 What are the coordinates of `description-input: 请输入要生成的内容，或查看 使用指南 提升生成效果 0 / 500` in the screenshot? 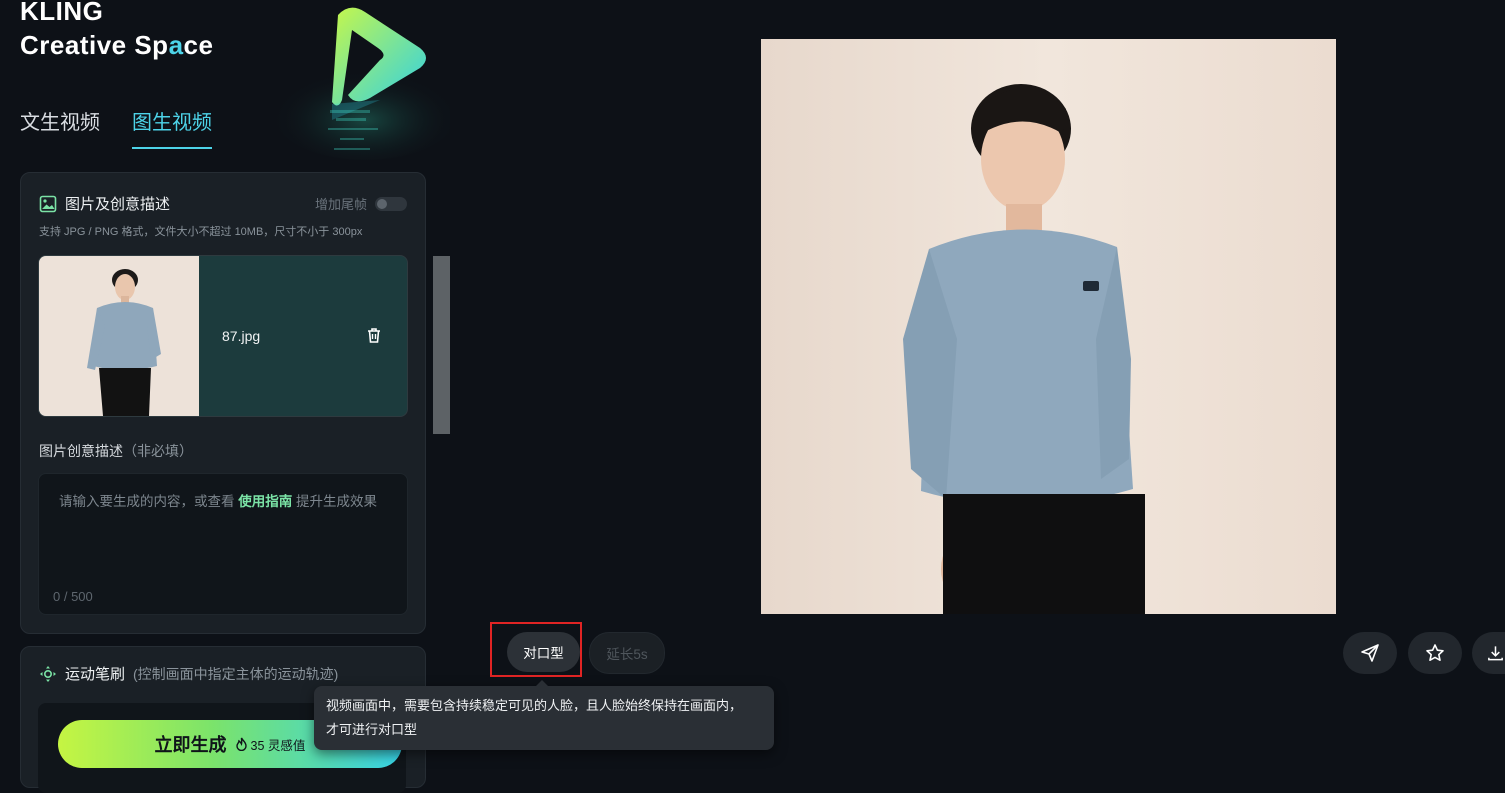 It's located at (223, 544).